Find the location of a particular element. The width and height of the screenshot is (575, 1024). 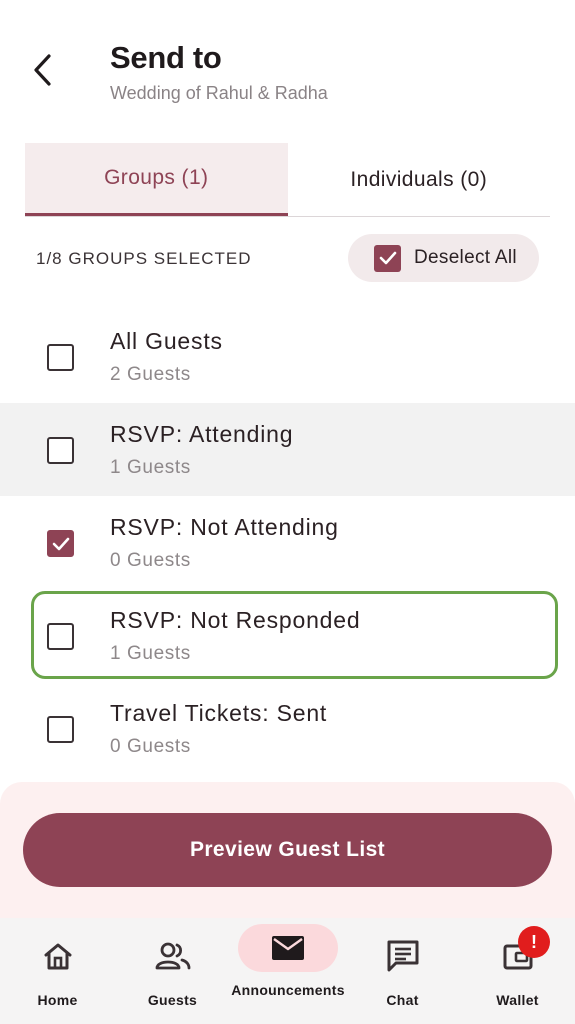

deselect-all-label: Deselect All is located at coordinates (465, 257).